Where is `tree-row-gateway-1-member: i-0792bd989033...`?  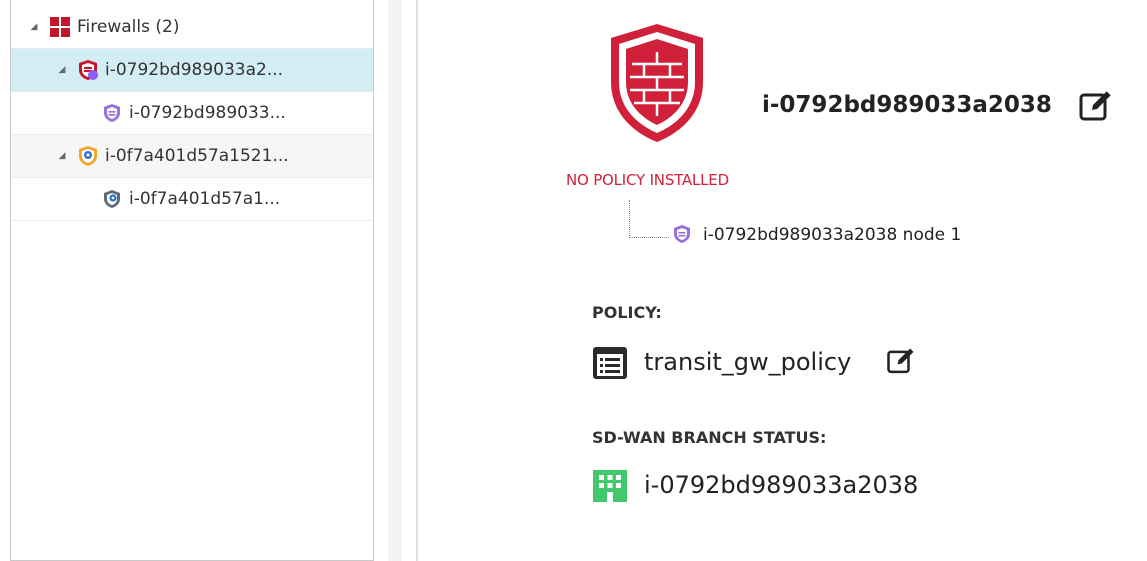 tree-row-gateway-1-member: i-0792bd989033... is located at coordinates (192, 113).